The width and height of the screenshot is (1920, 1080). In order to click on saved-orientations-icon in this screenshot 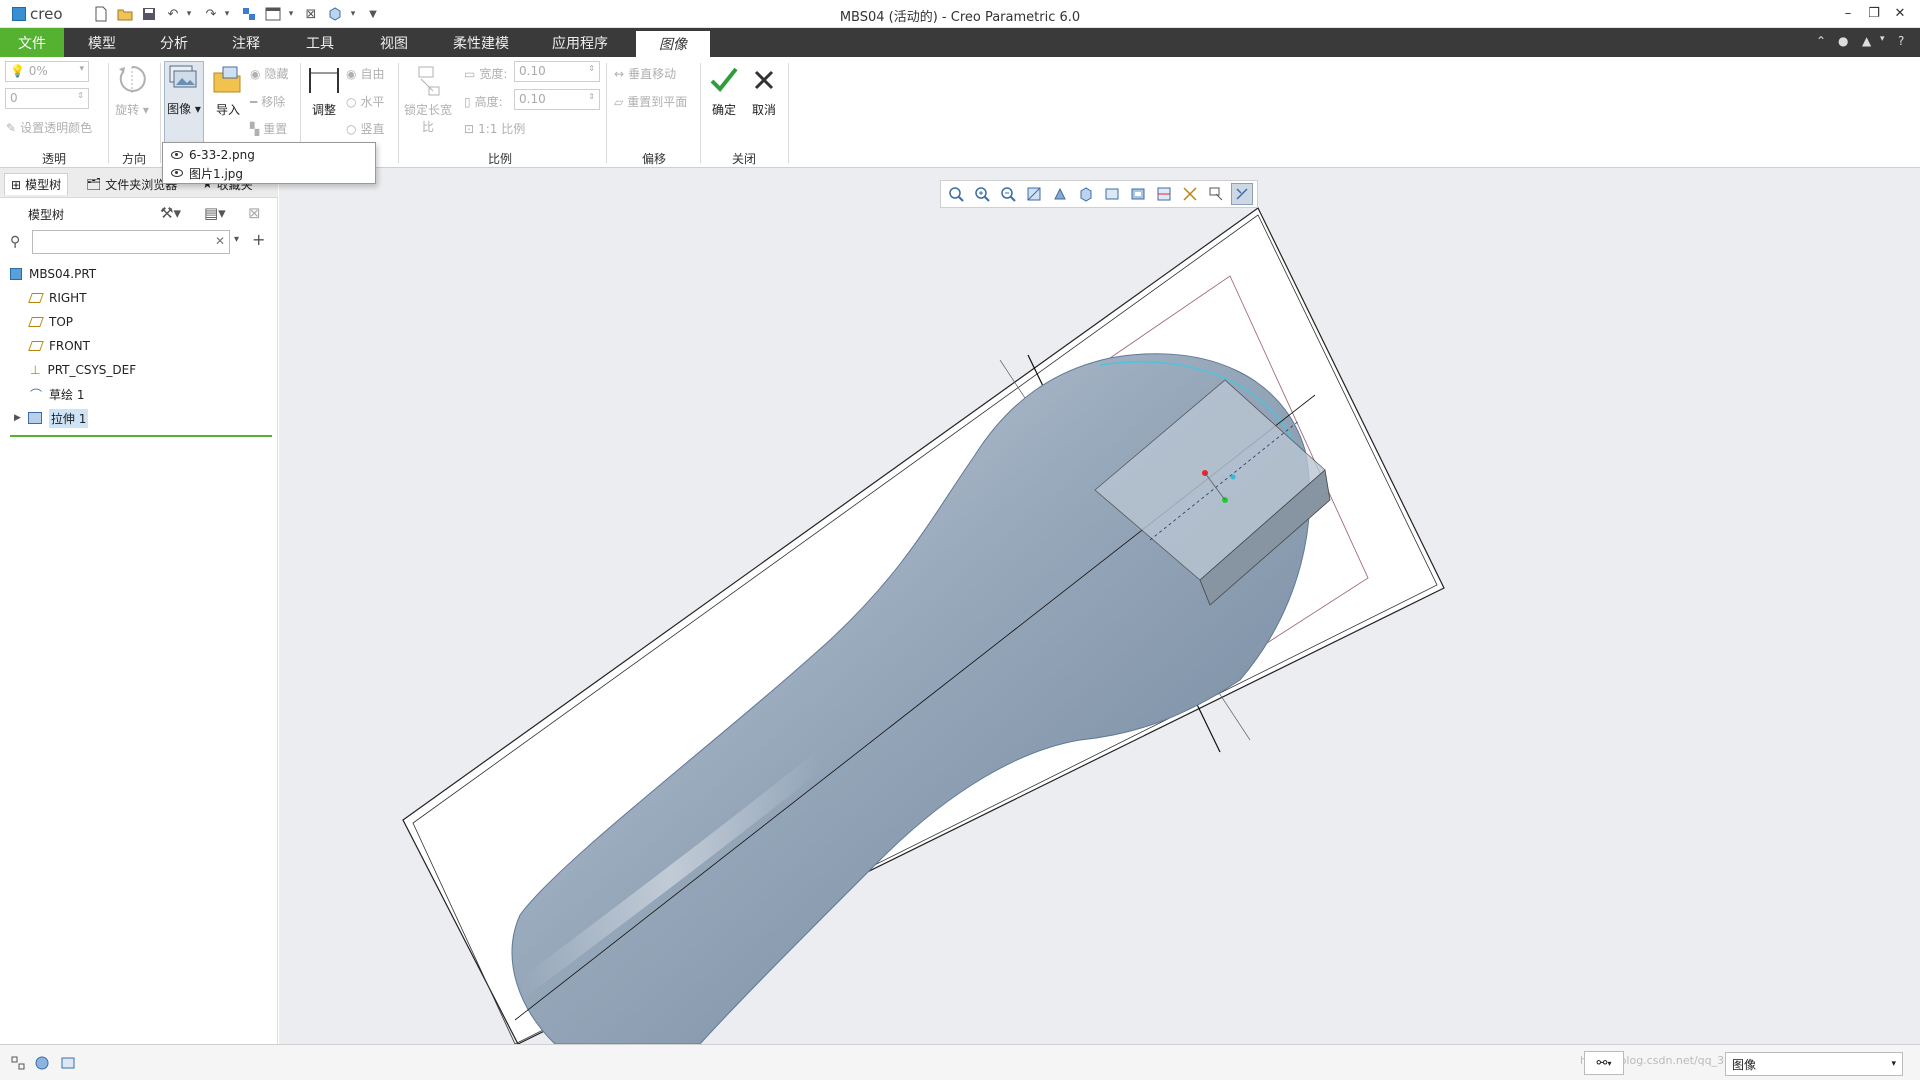, I will do `click(1086, 194)`.